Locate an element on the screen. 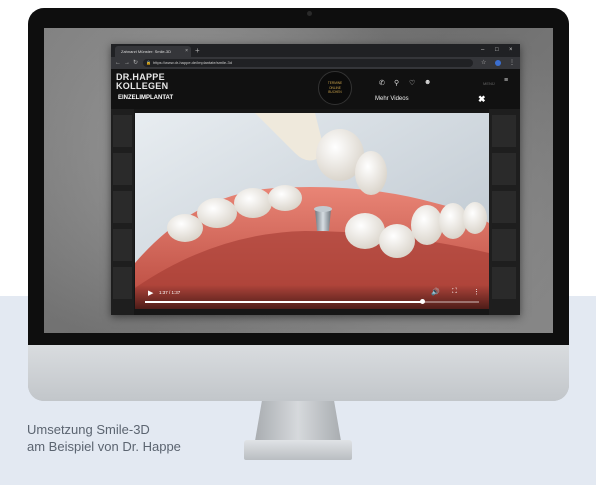 The image size is (596, 485). imac-stand is located at coordinates (298, 421).